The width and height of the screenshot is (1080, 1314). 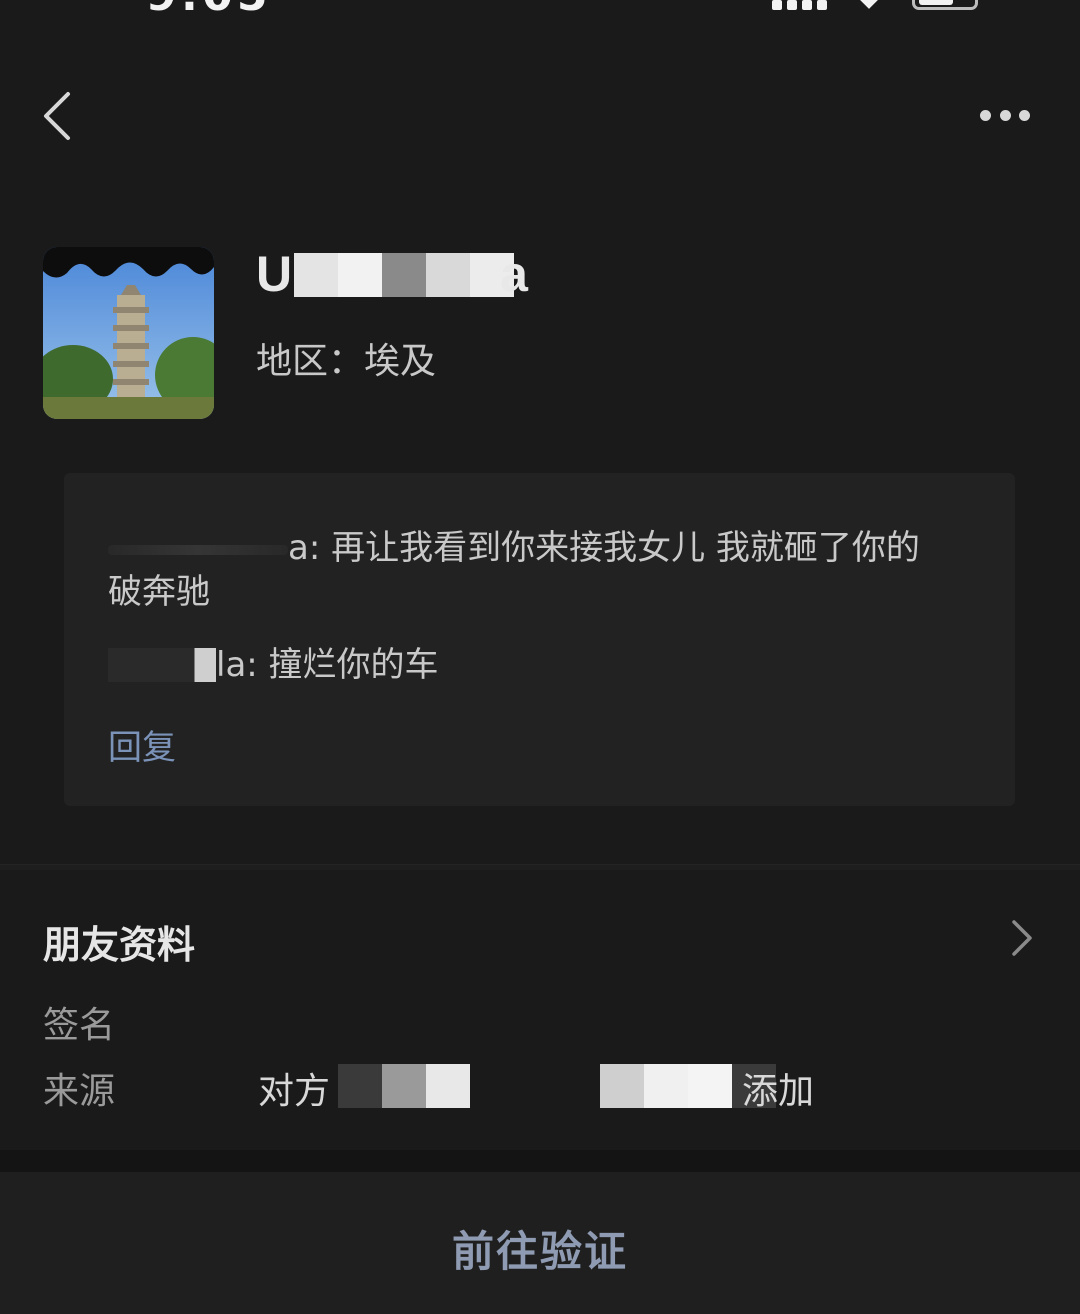 I want to click on message-item: la: 撞烂你的车, so click(x=273, y=665).